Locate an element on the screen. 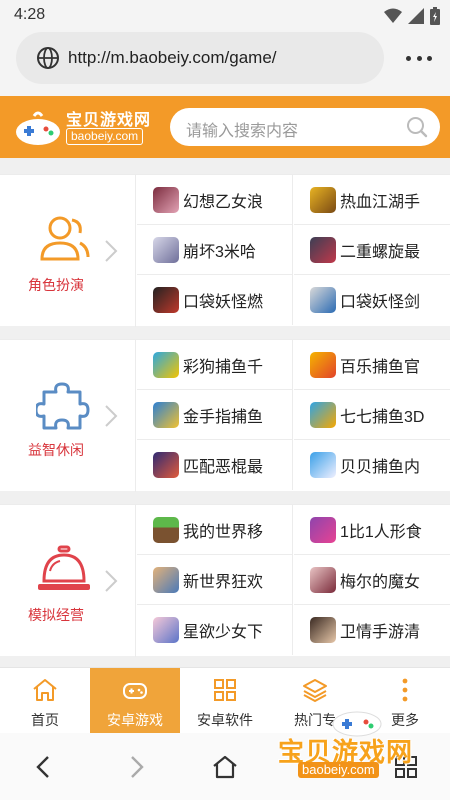 This screenshot has height=800, width=450. service-bell-icon is located at coordinates (64, 567).